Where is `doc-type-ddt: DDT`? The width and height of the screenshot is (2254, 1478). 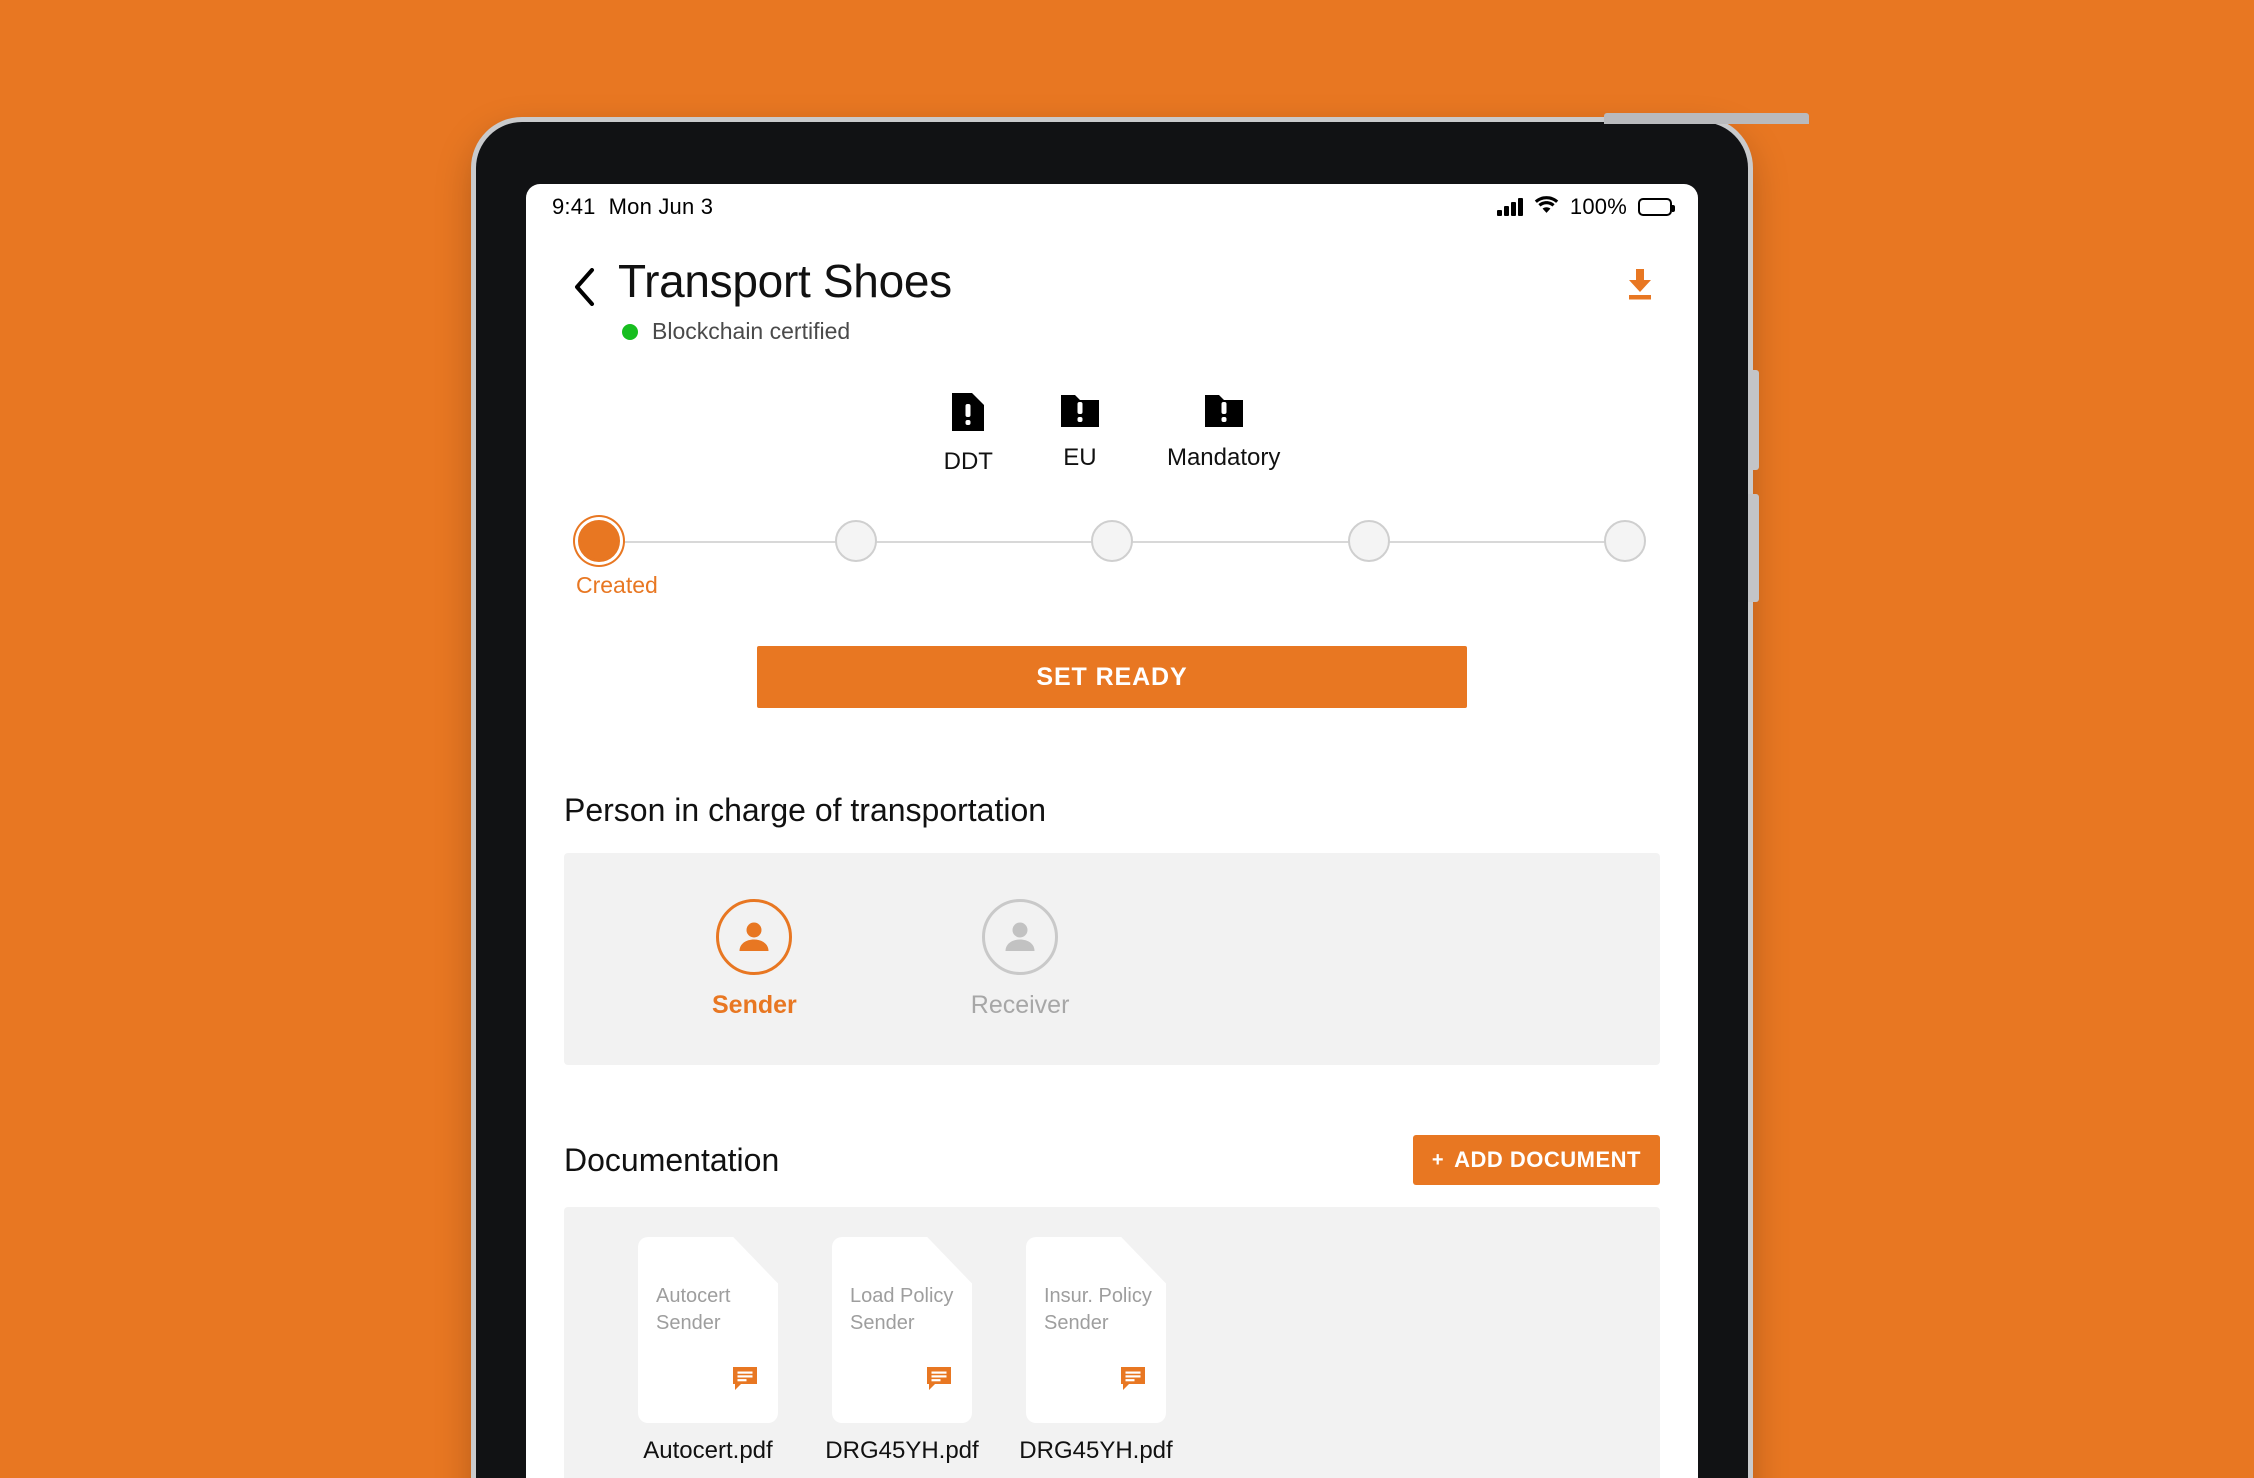
doc-type-ddt: DDT is located at coordinates (968, 433).